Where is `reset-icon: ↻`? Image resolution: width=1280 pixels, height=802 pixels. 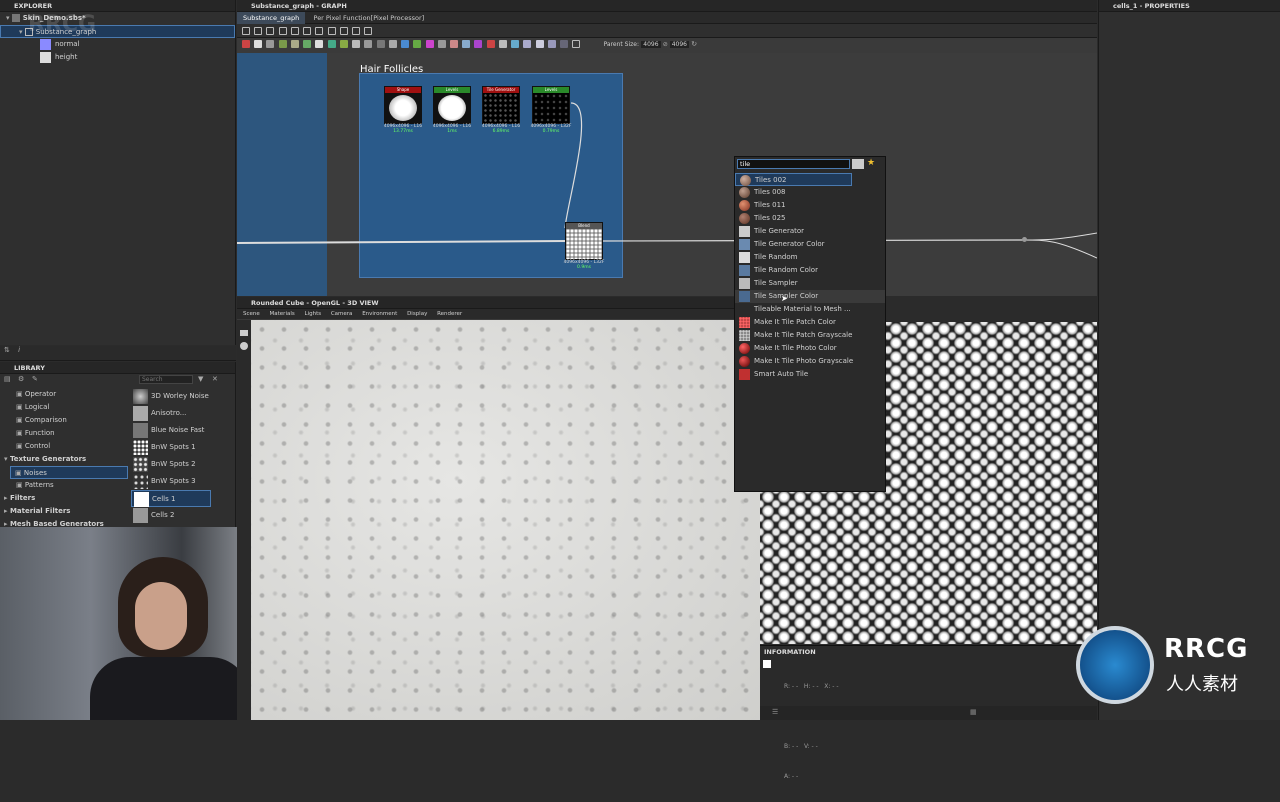 reset-icon: ↻ is located at coordinates (694, 44).